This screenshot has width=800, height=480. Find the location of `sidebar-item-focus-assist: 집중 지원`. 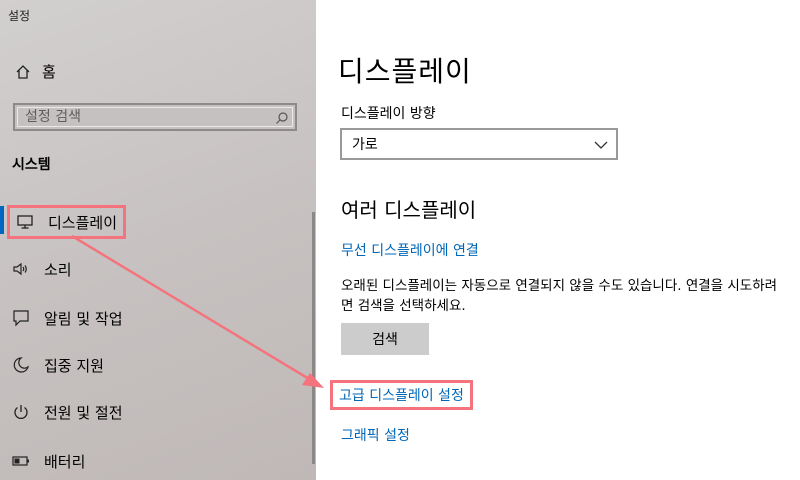

sidebar-item-focus-assist: 집중 지원 is located at coordinates (58, 365).